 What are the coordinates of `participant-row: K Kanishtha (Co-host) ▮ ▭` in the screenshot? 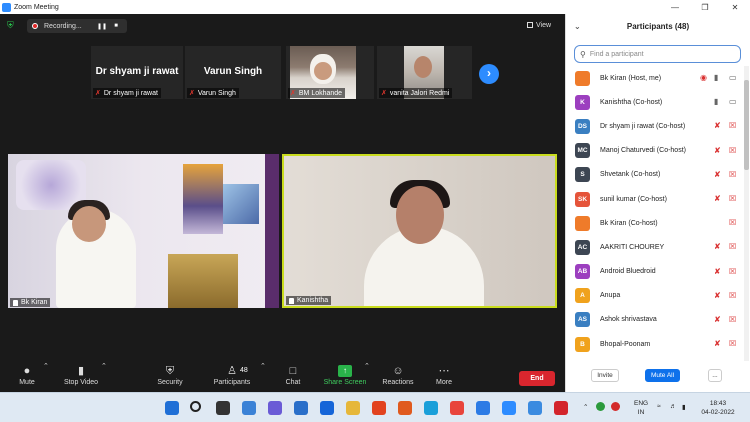 It's located at (655, 102).